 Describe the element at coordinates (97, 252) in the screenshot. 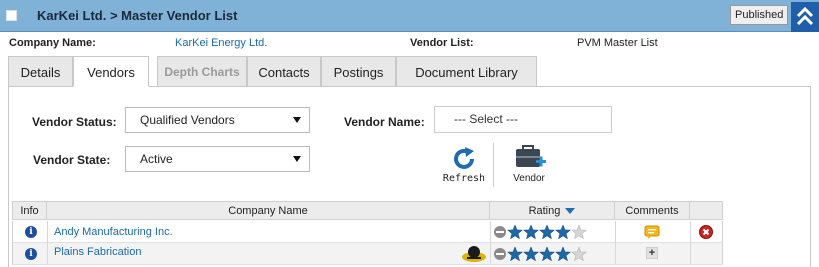

I see `company-name-cell: Plains Fabrication` at that location.